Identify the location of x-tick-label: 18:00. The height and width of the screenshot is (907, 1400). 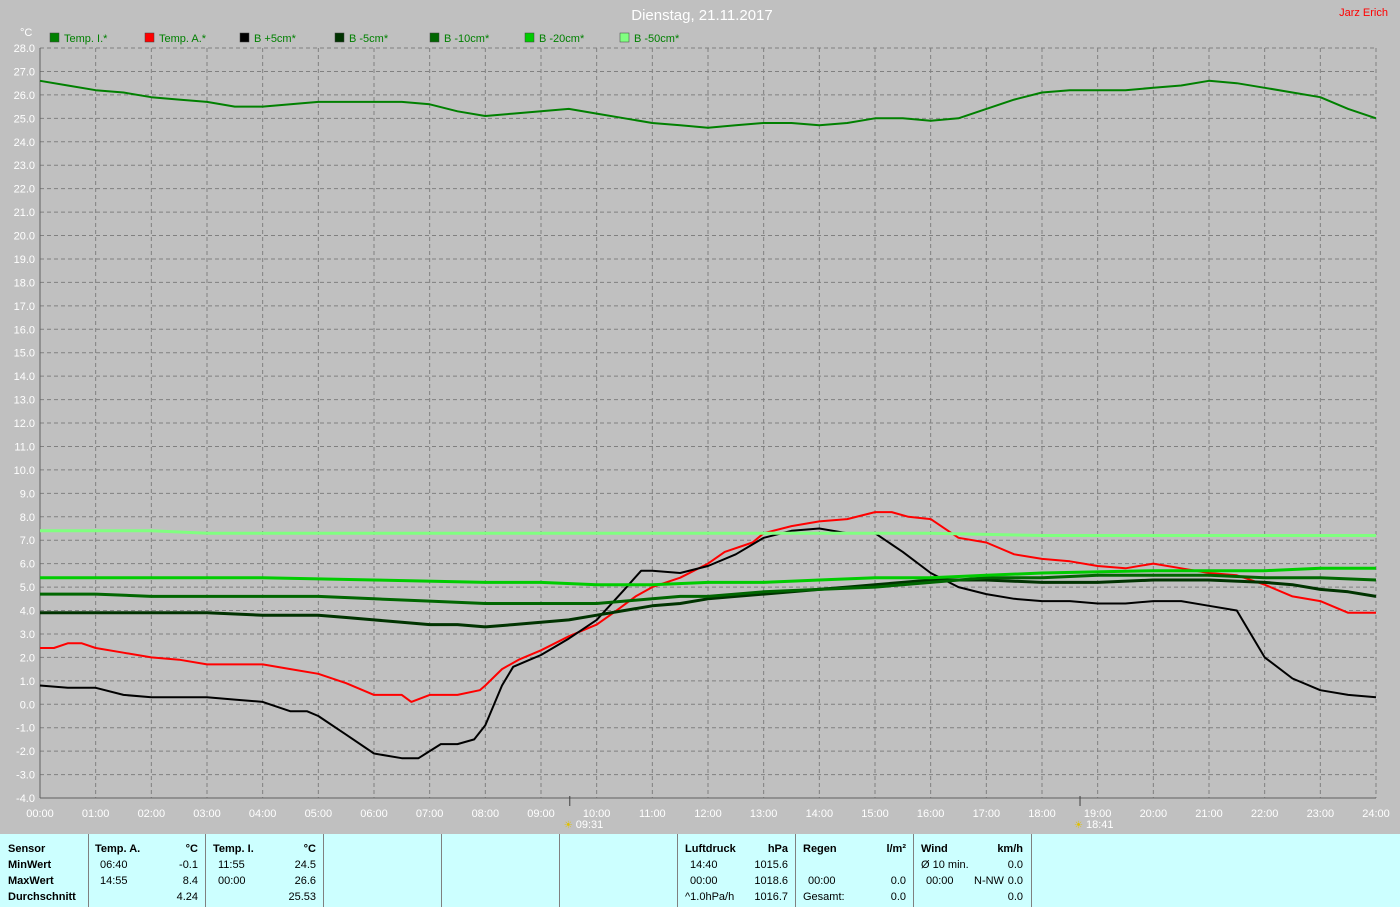
(1042, 814).